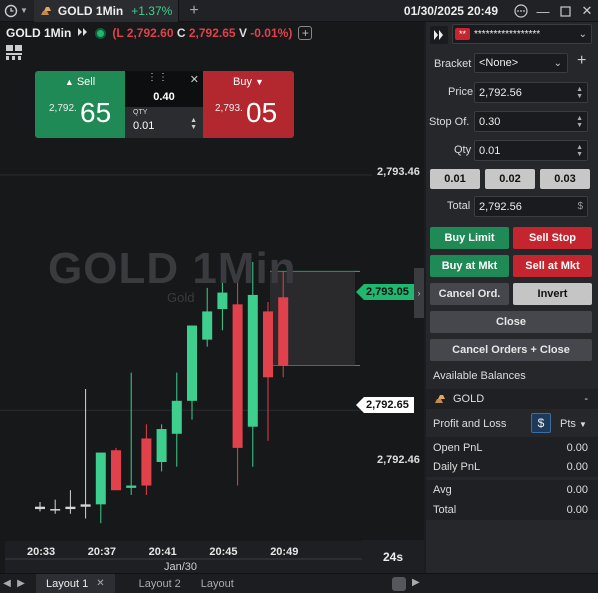 Image resolution: width=598 pixels, height=593 pixels. Describe the element at coordinates (39, 33) in the screenshot. I see `chart-title: GOLD 1Min` at that location.